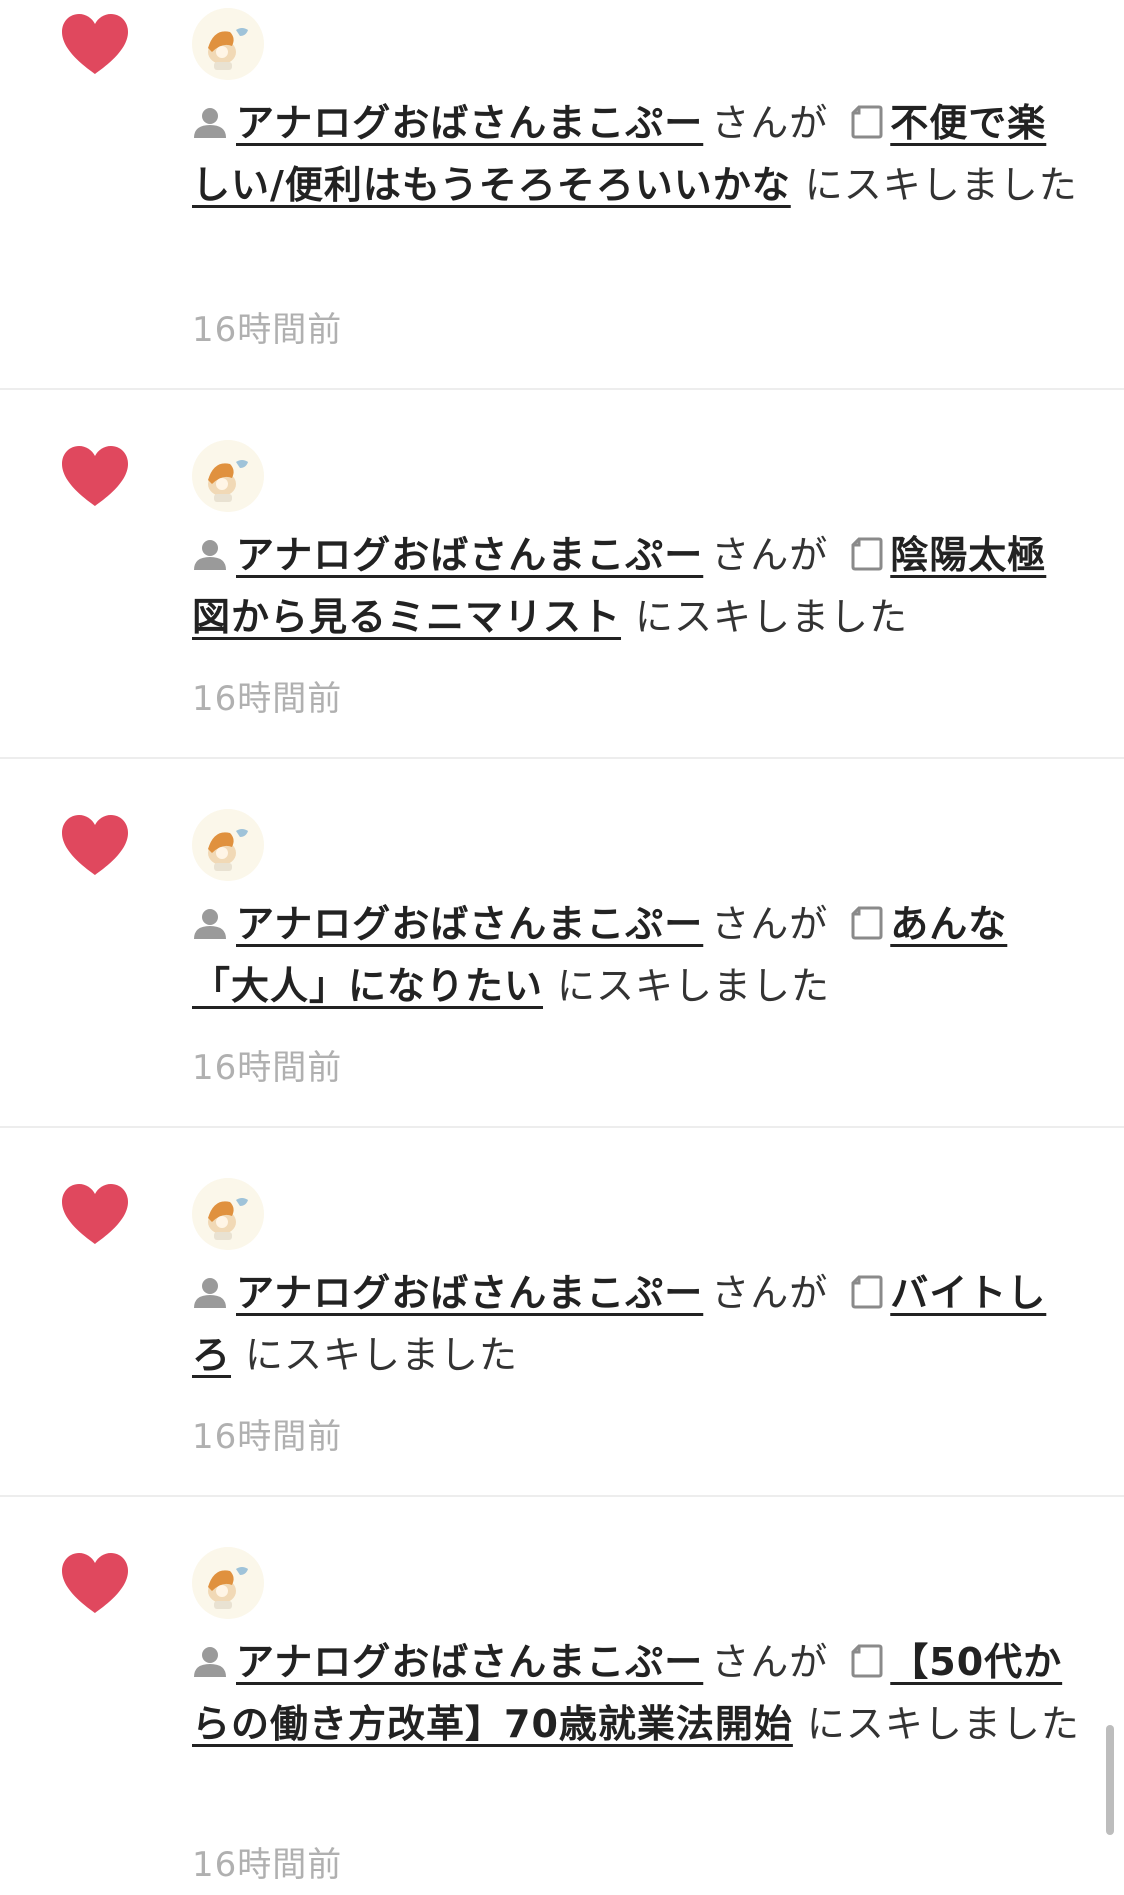 The width and height of the screenshot is (1124, 1895). Describe the element at coordinates (637, 586) in the screenshot. I see `notification-text: アナログおばさんまこぷー さんが 陰陽太極図から見るミニマリスト にスキしました` at that location.